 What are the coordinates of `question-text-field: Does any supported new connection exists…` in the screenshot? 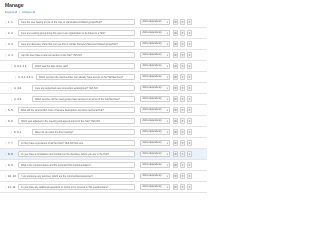 It's located at (83, 87).